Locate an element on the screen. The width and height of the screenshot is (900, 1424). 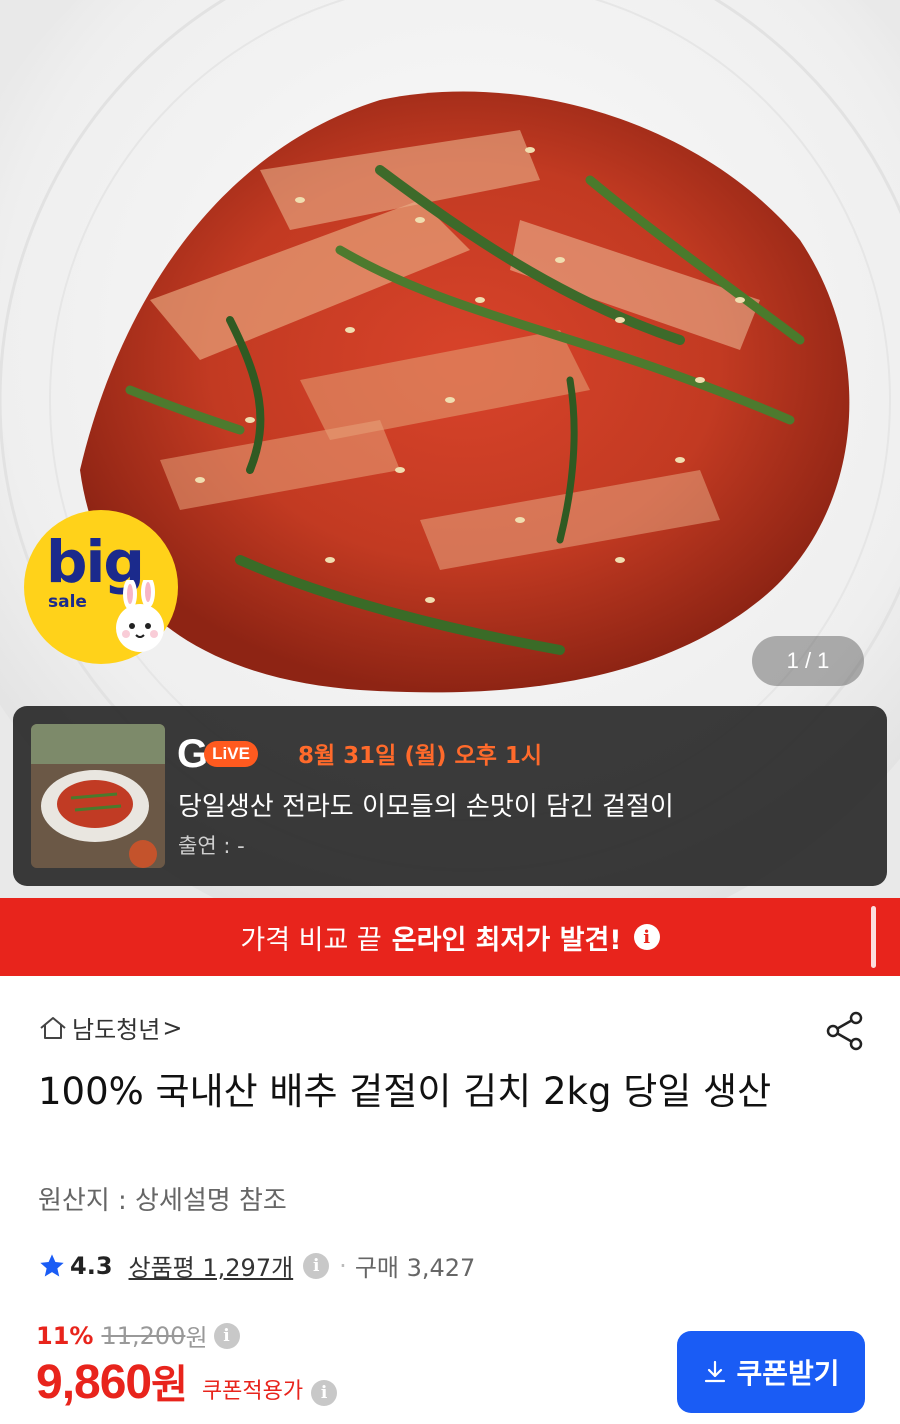
product-title: 100% 국내산 배추 겉절이 김치 2kg 당일 생산 is located at coordinates (405, 1091).